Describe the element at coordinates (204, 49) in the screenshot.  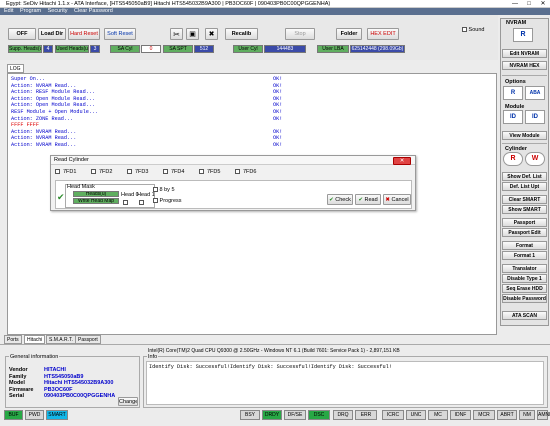
I see `sa-spt-value: 512` at that location.